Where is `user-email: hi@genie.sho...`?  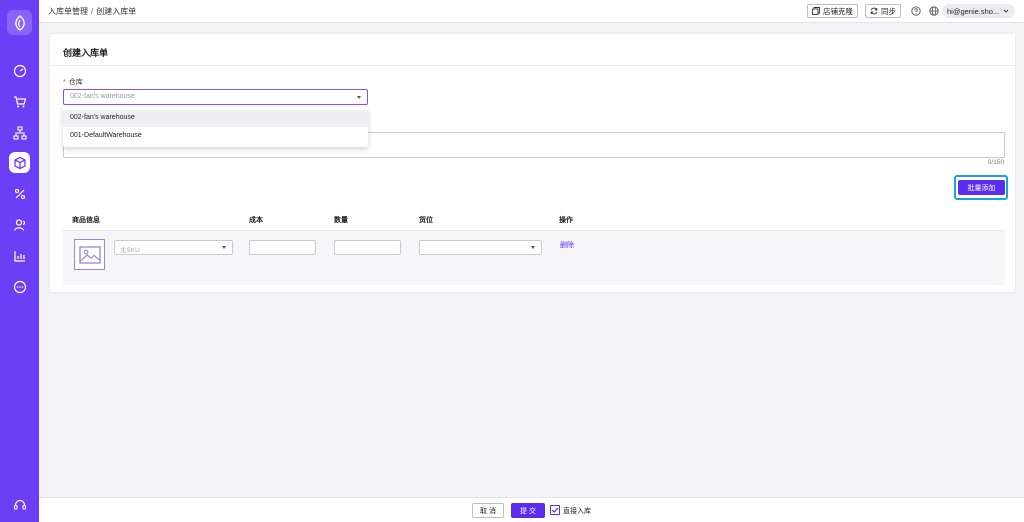
user-email: hi@genie.sho... is located at coordinates (973, 11).